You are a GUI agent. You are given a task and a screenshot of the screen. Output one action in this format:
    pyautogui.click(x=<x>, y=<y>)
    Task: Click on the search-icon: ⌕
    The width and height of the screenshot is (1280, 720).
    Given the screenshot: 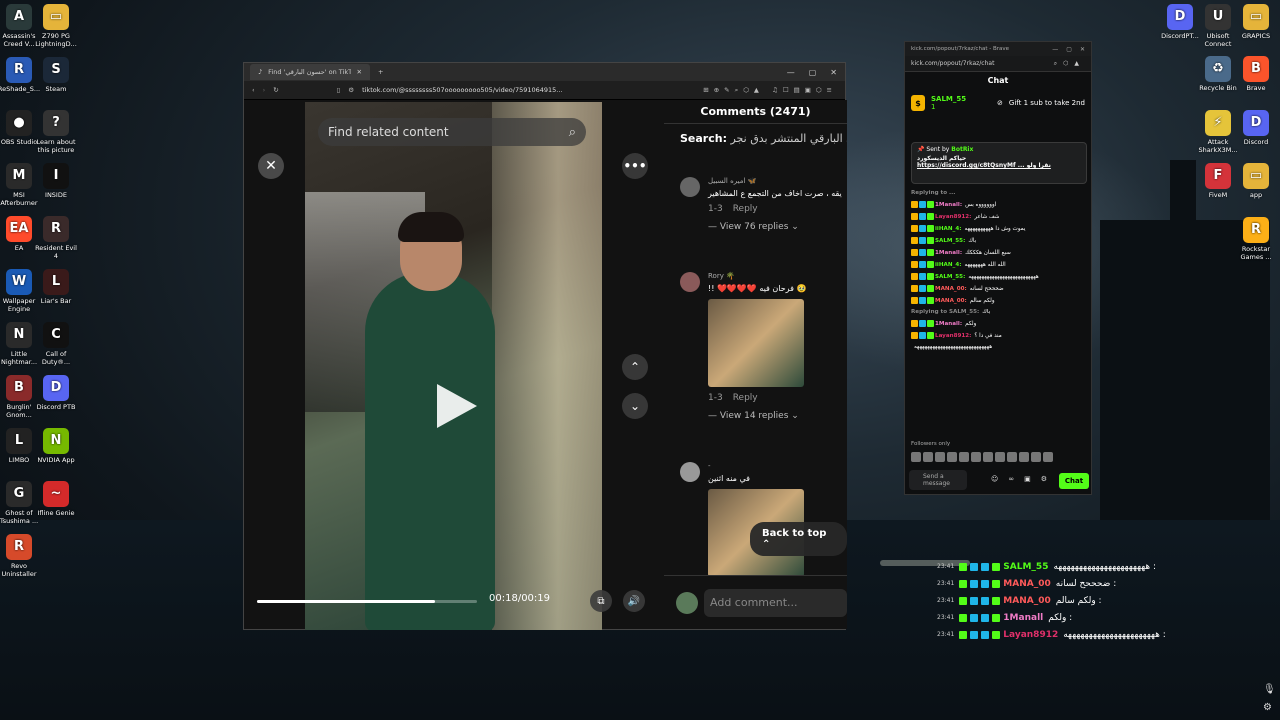 What is the action you would take?
    pyautogui.click(x=572, y=132)
    